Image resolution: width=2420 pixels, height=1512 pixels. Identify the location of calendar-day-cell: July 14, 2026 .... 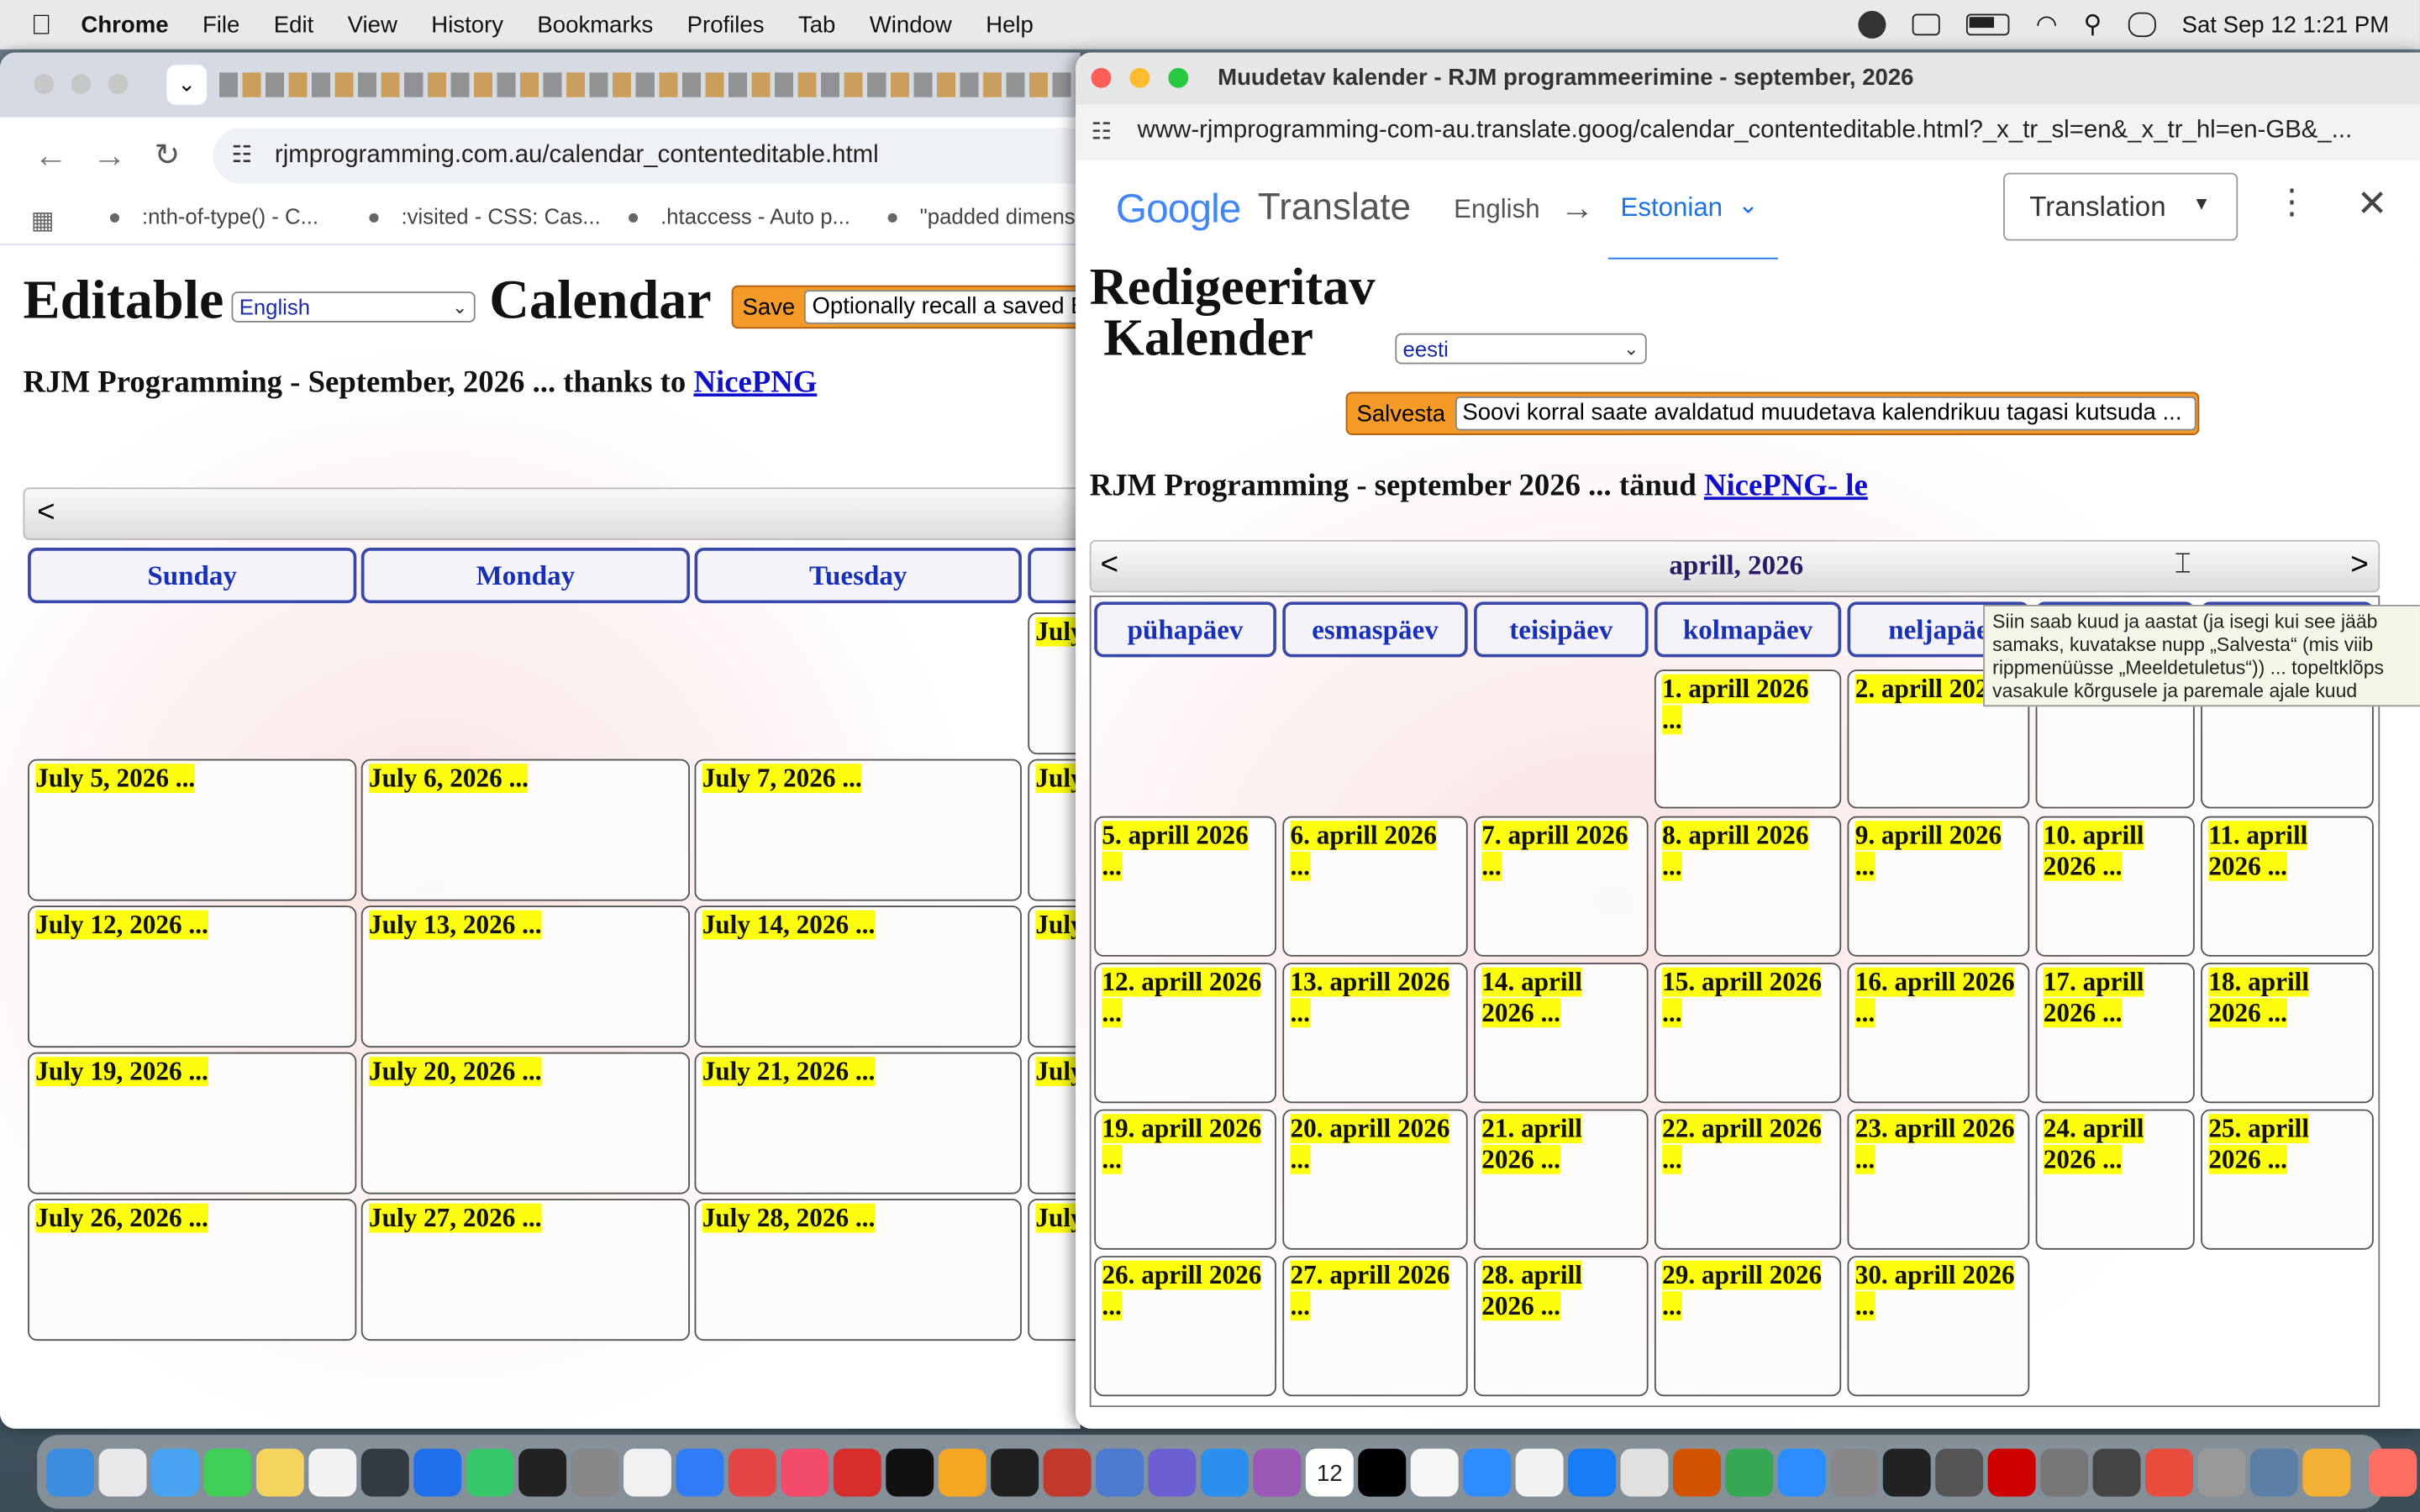
(858, 977).